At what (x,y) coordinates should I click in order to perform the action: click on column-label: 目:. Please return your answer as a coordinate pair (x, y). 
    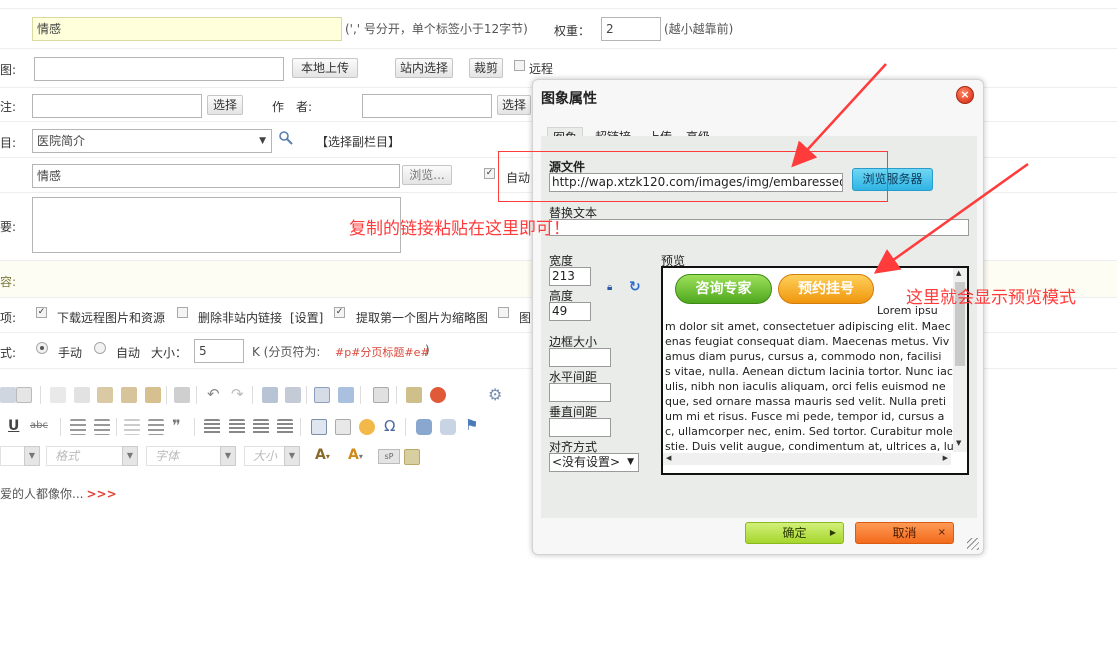
    Looking at the image, I should click on (8, 143).